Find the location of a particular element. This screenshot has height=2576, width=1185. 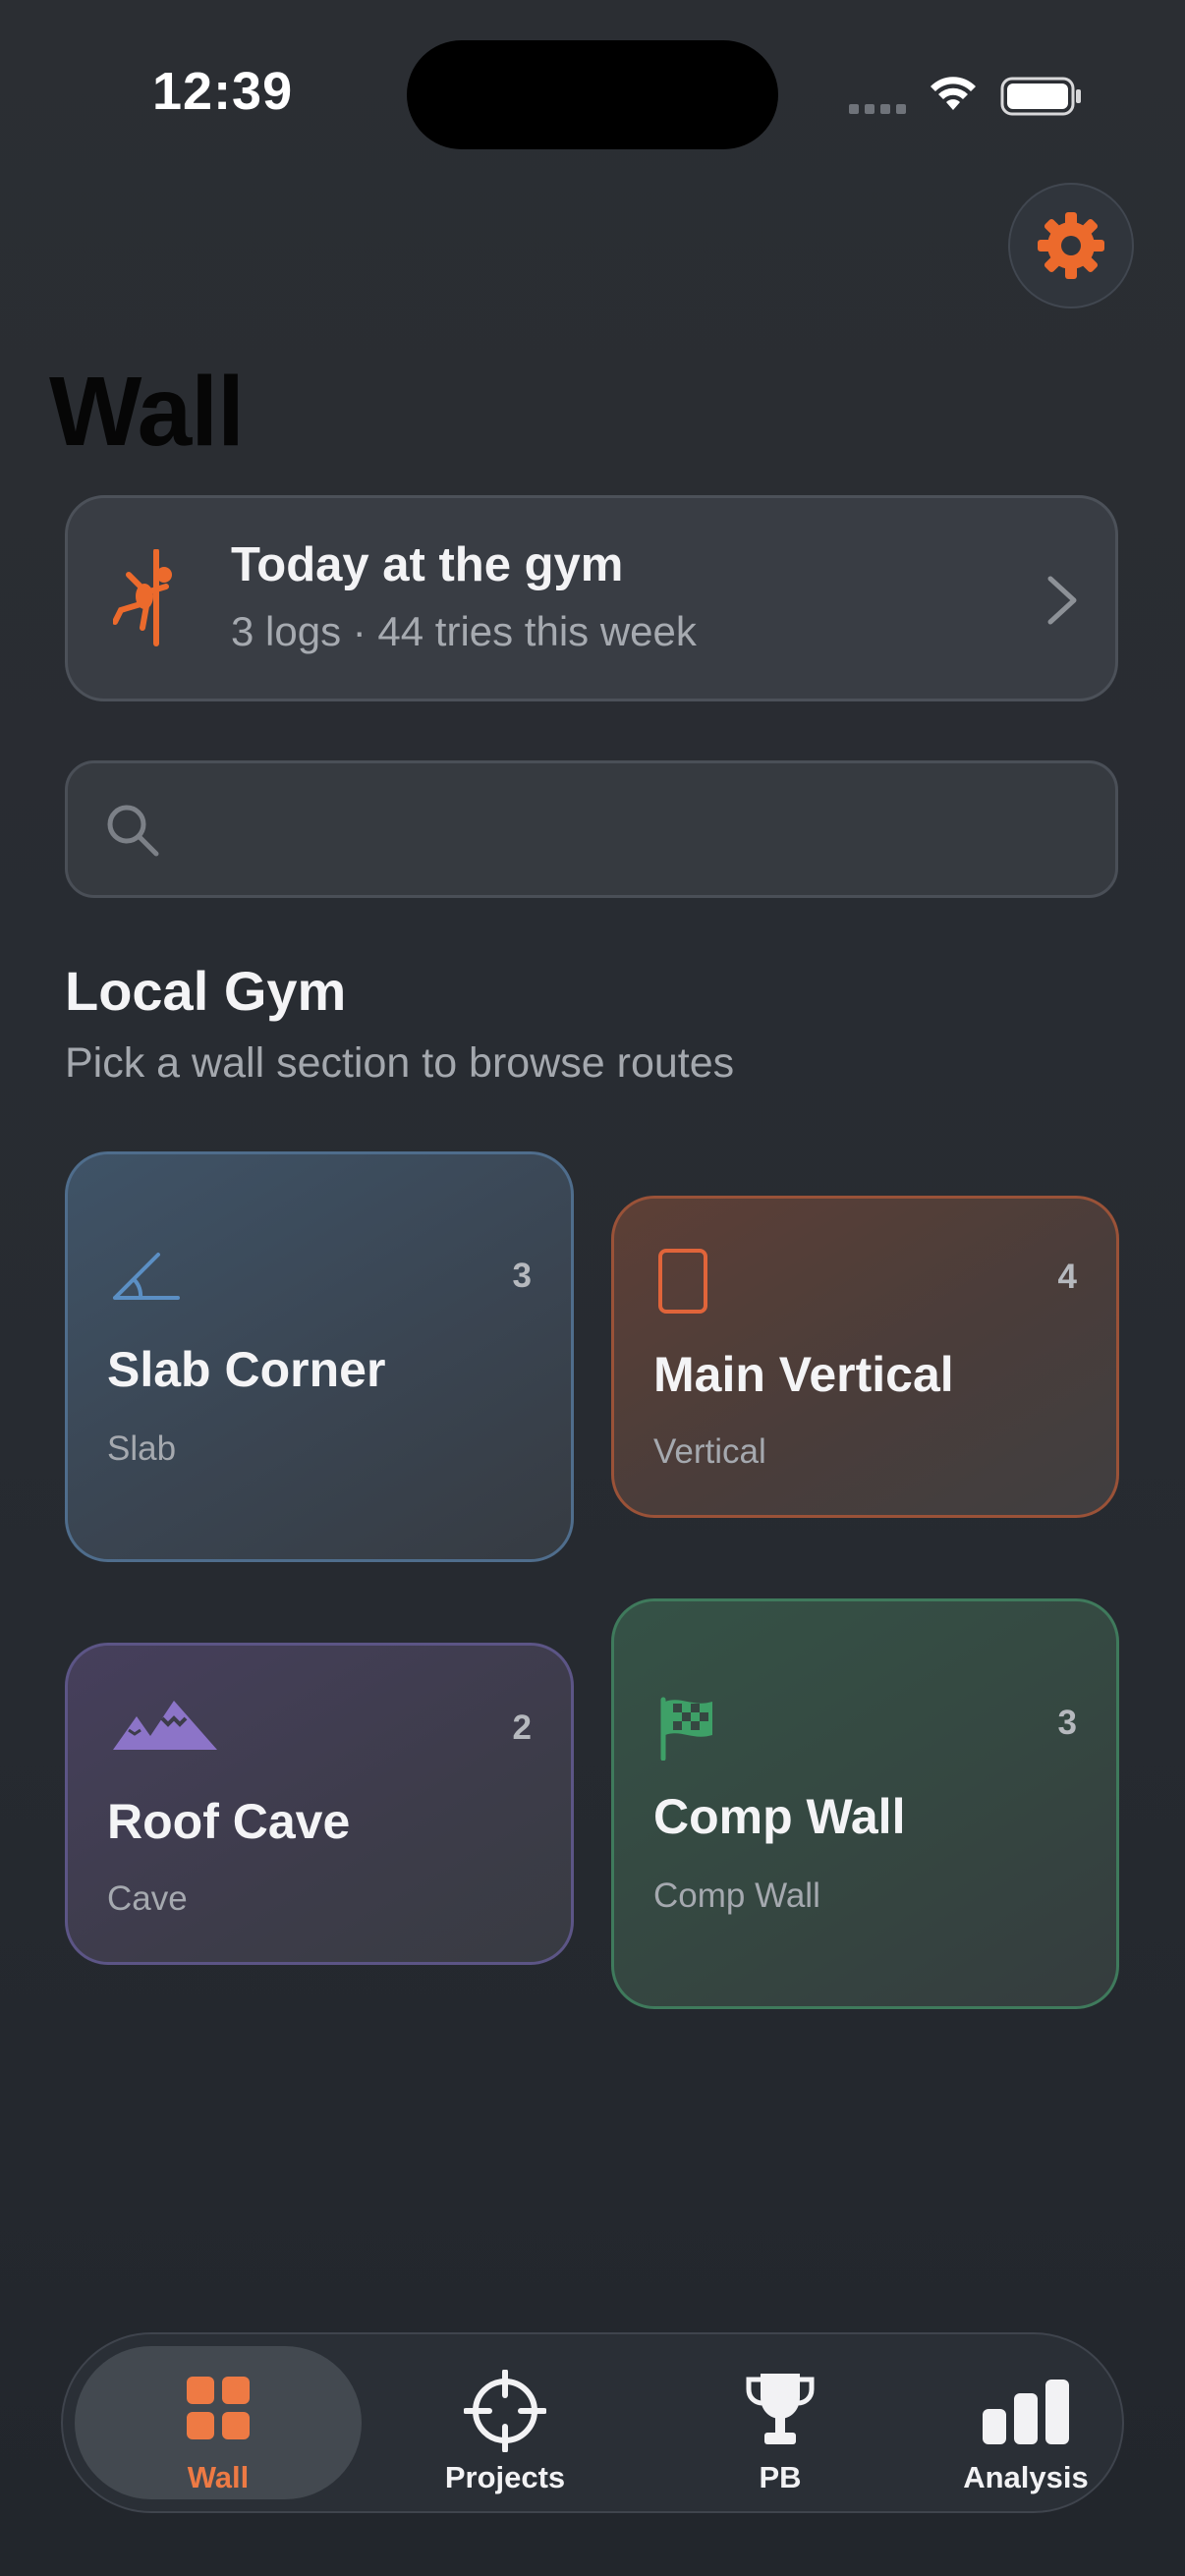

wall-card-roof-cave: 2 Roof Cave Cave is located at coordinates (320, 1804).